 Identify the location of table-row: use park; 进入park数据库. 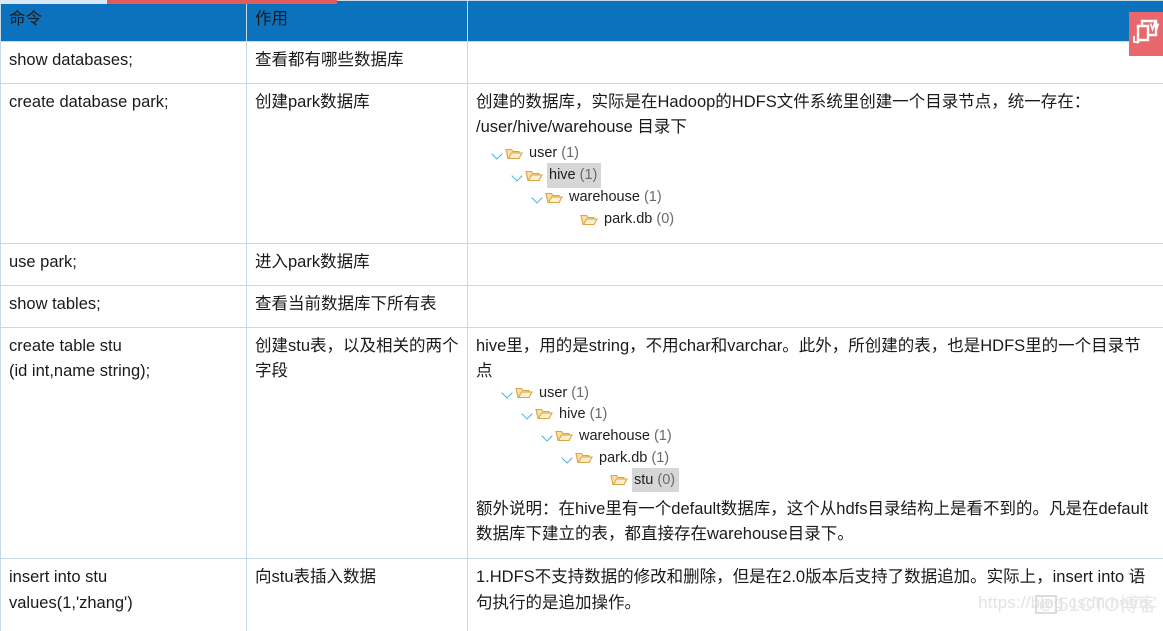
(581, 264).